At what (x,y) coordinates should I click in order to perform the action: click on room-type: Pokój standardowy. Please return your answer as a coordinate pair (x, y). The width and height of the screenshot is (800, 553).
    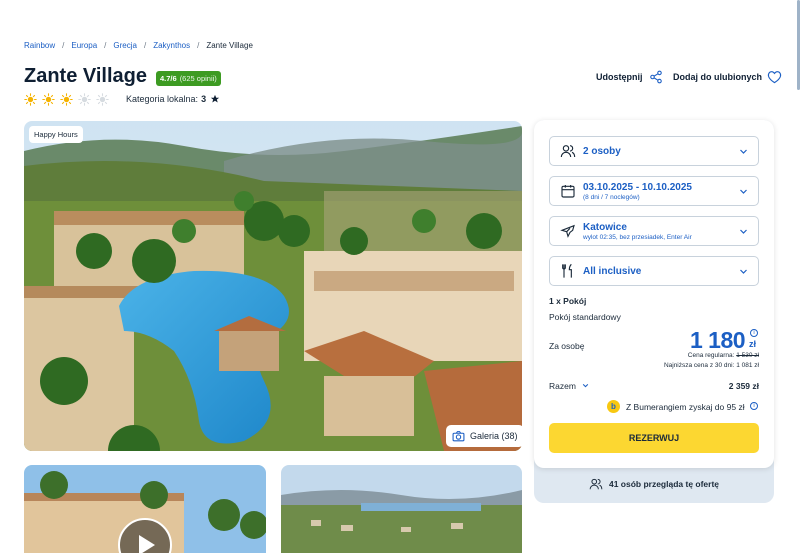
    Looking at the image, I should click on (585, 317).